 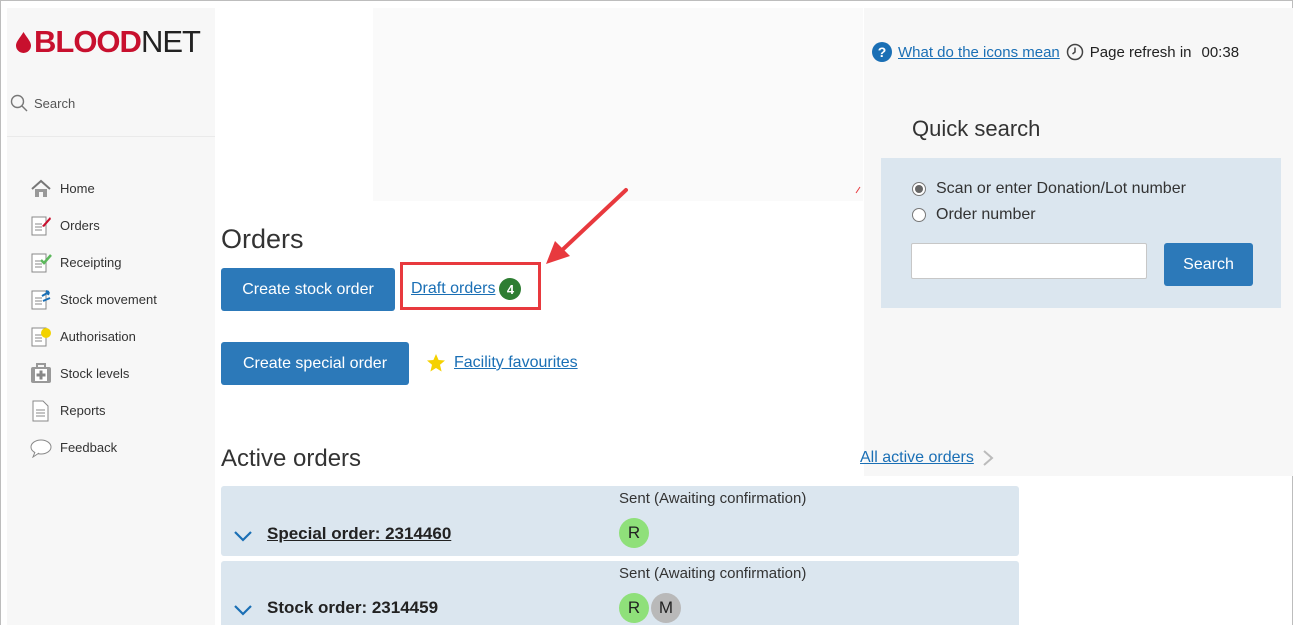 I want to click on sidebar-item-receipting: Receipting, so click(x=93, y=262).